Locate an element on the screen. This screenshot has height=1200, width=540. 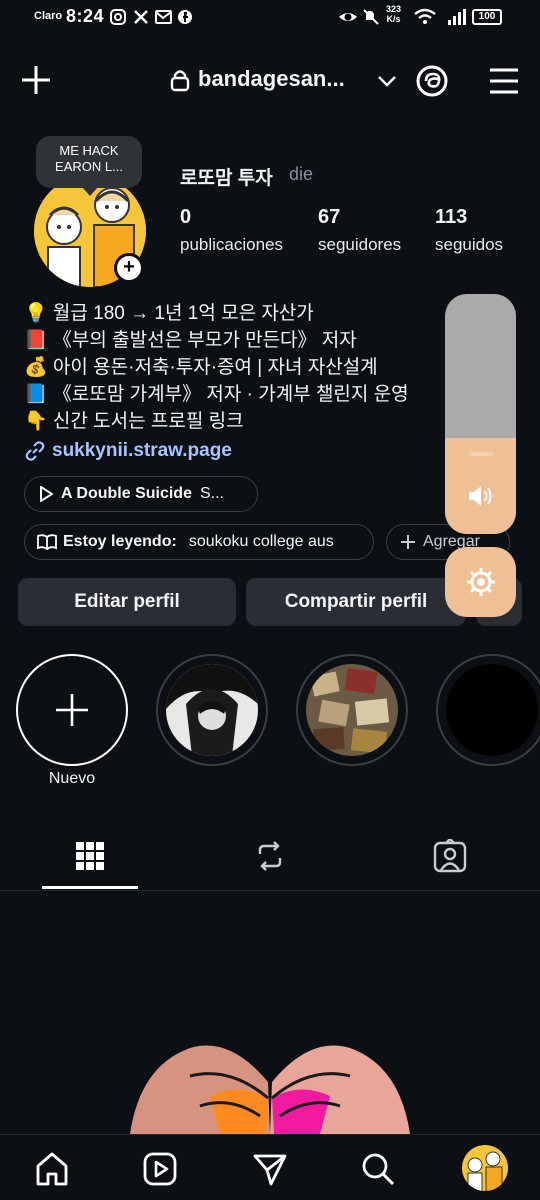
nav-profile-avatar is located at coordinates (485, 1168).